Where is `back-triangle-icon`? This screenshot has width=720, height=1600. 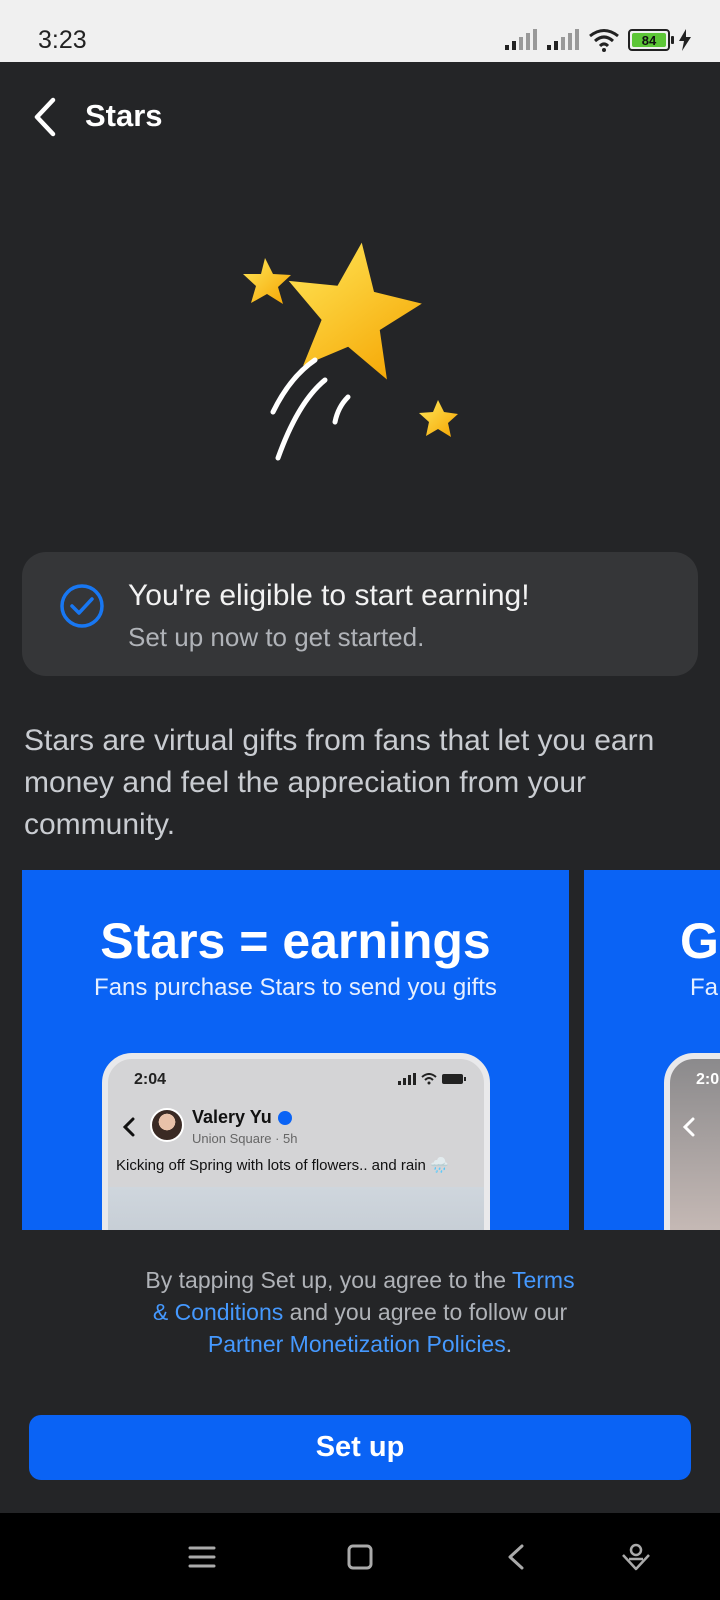
back-triangle-icon is located at coordinates (516, 1557).